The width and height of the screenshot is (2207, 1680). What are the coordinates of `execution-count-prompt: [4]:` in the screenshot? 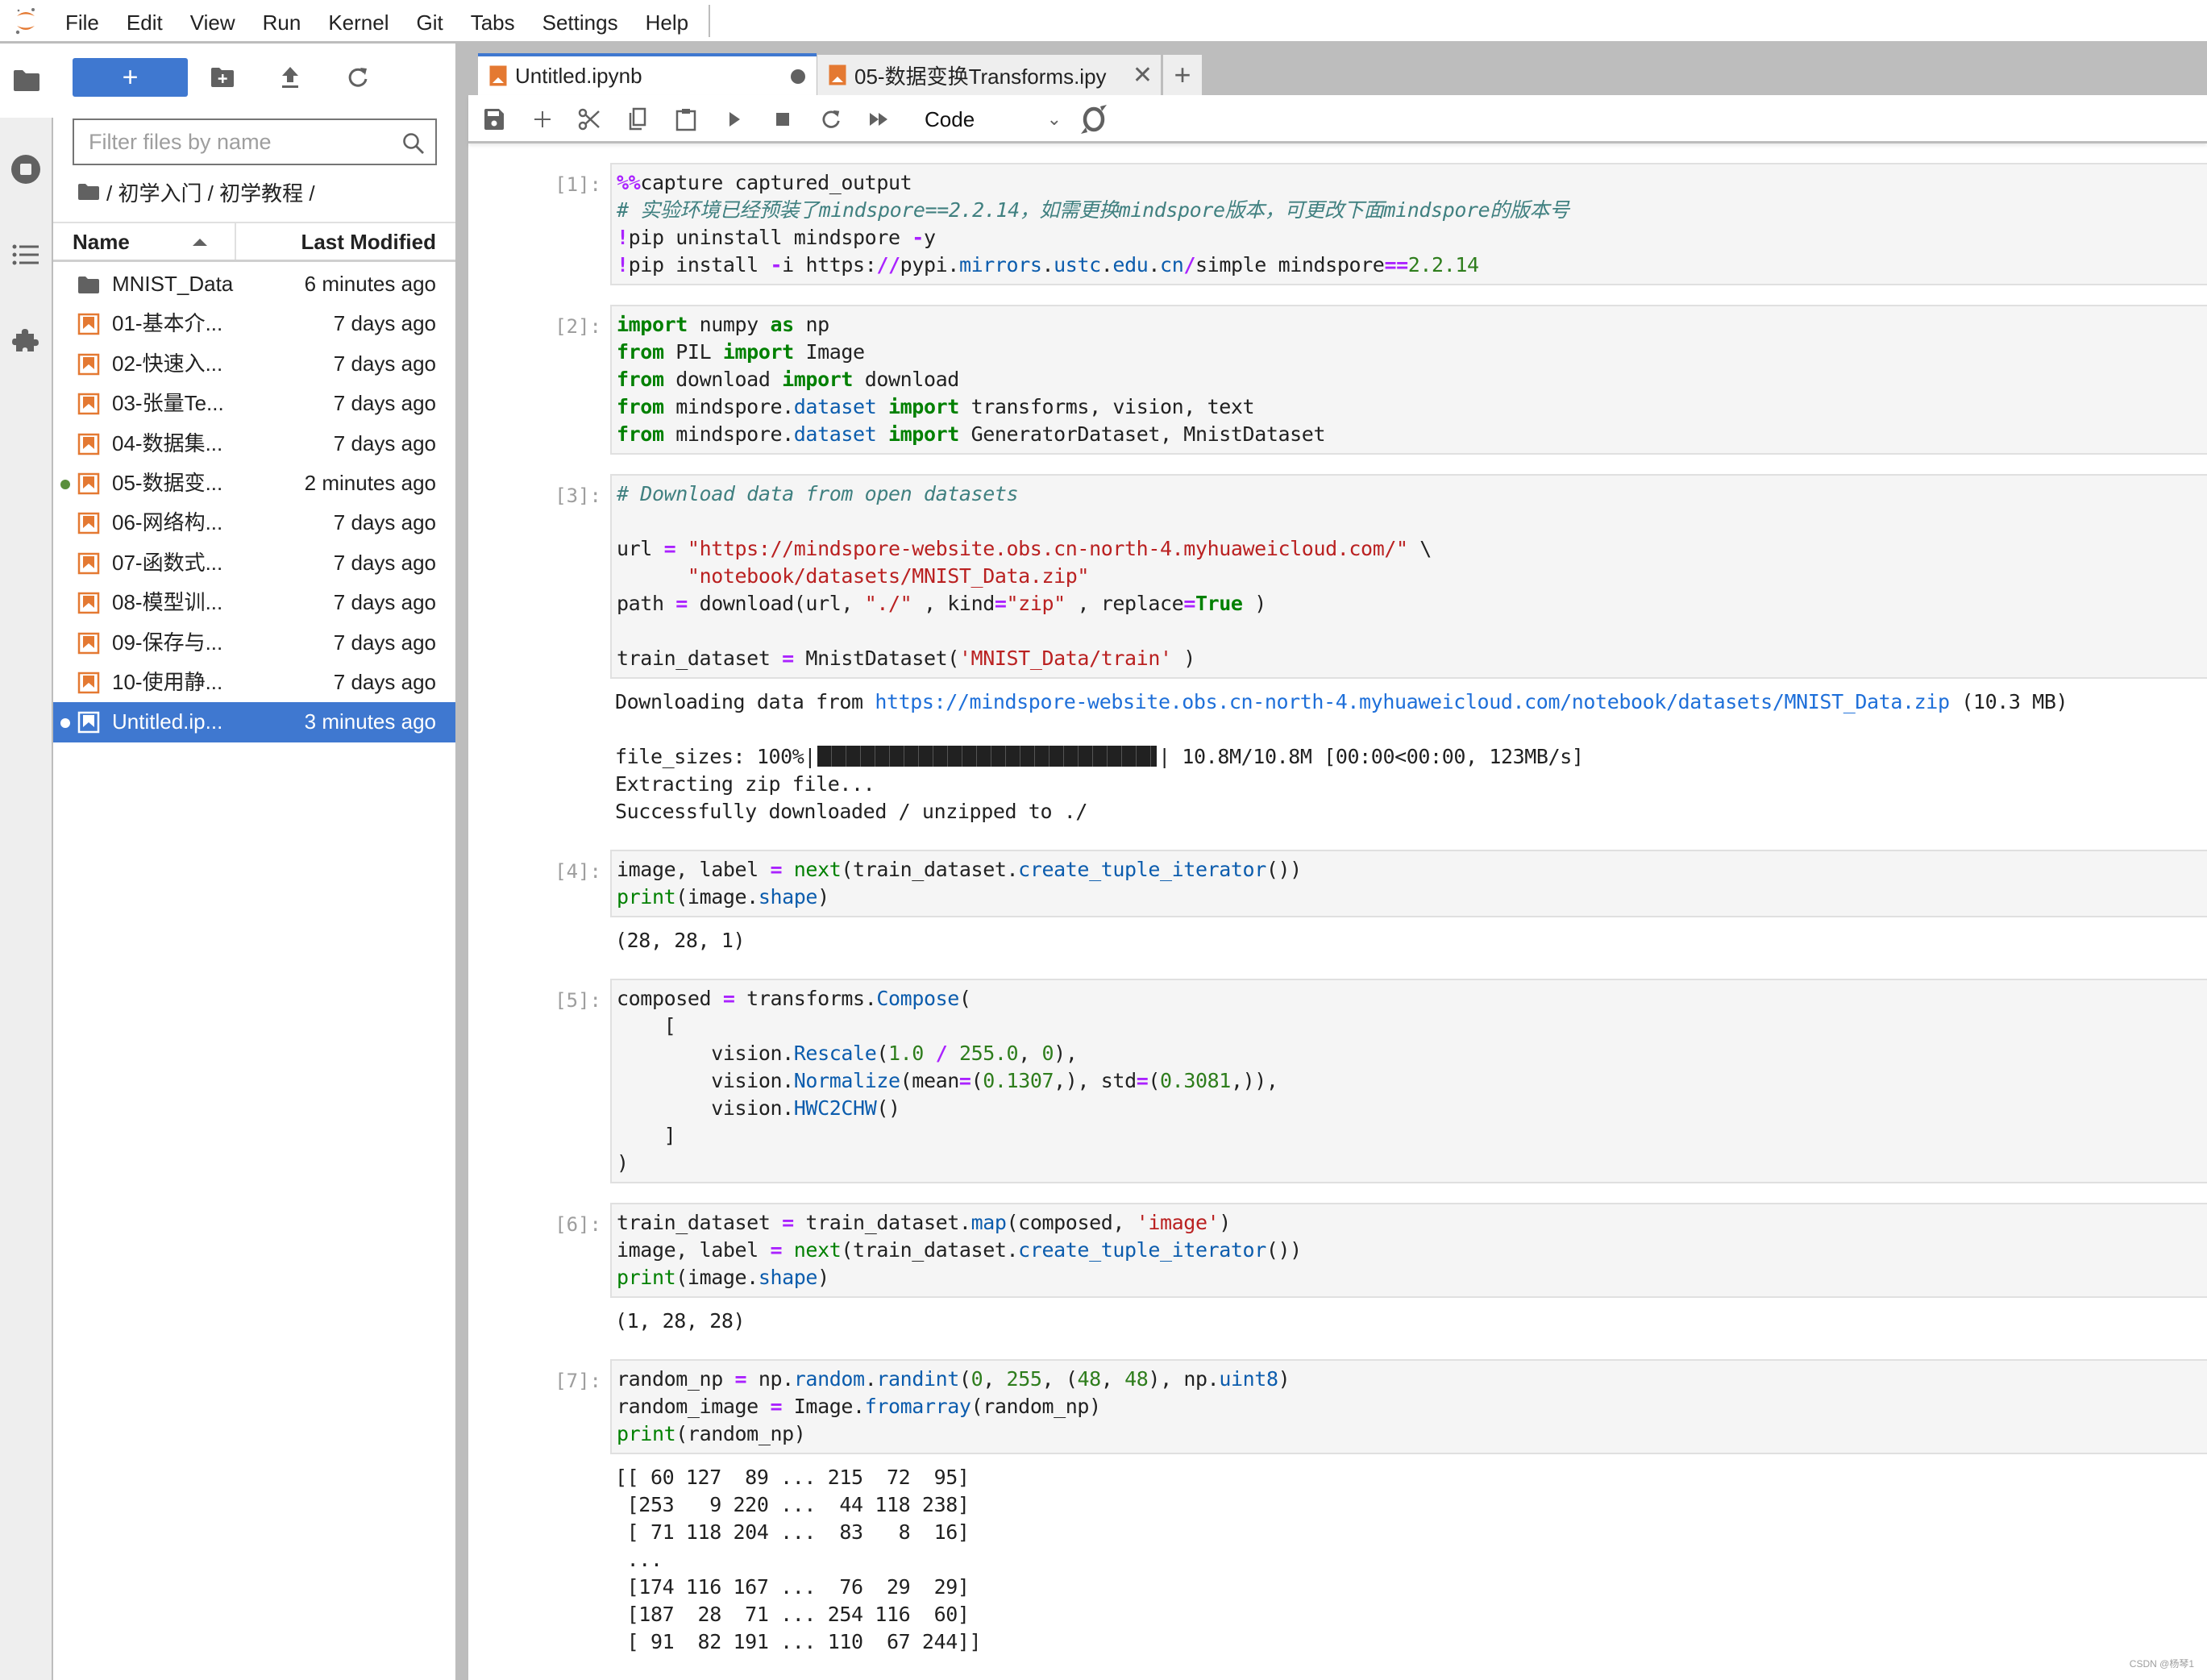 It's located at (578, 871).